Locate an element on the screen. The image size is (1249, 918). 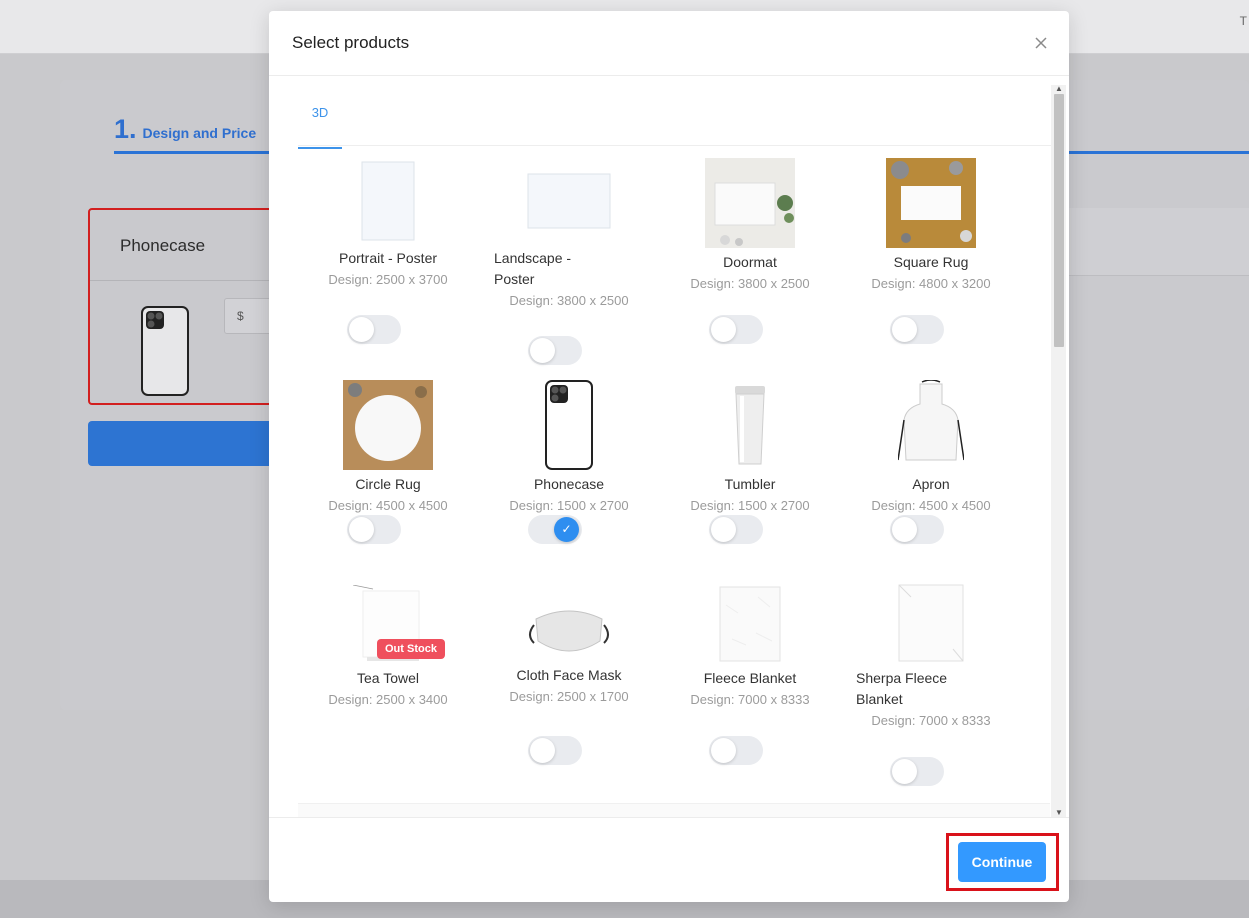
continue-button: Continue is located at coordinates (1002, 862).